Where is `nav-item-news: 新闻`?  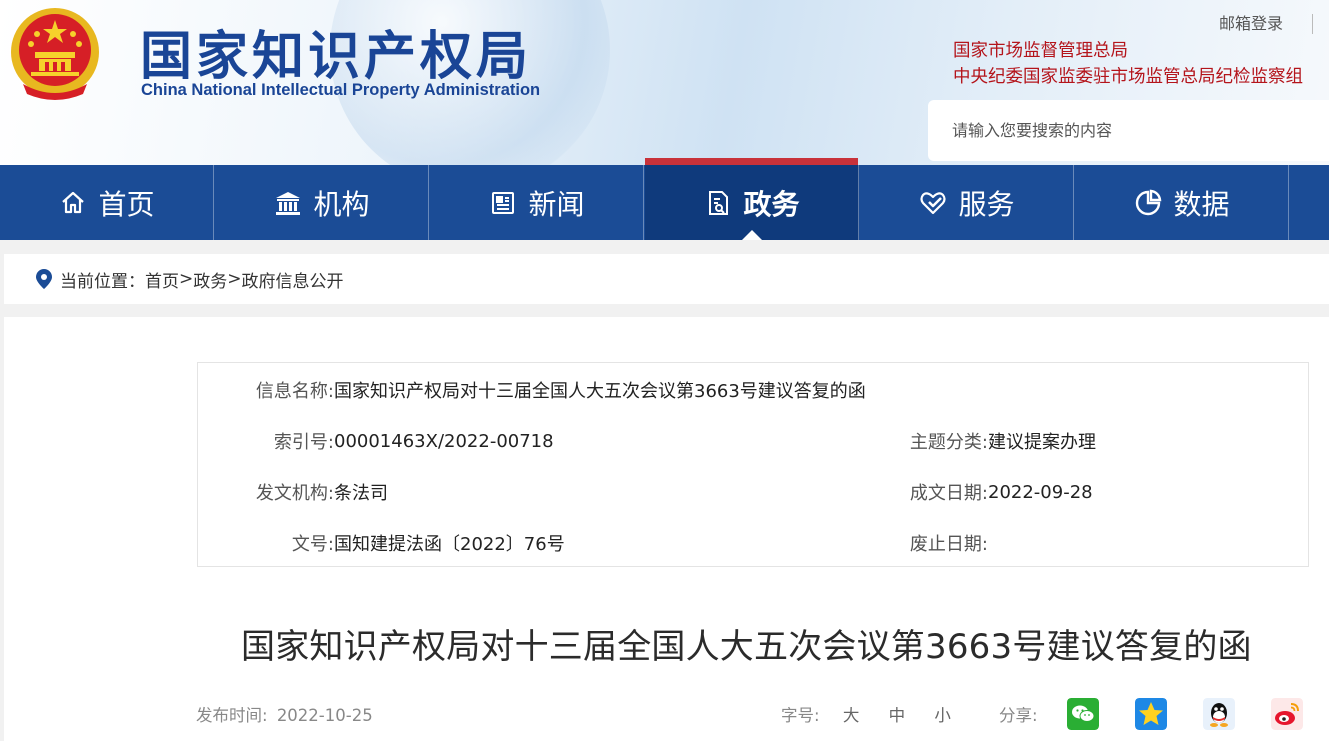 nav-item-news: 新闻 is located at coordinates (537, 202).